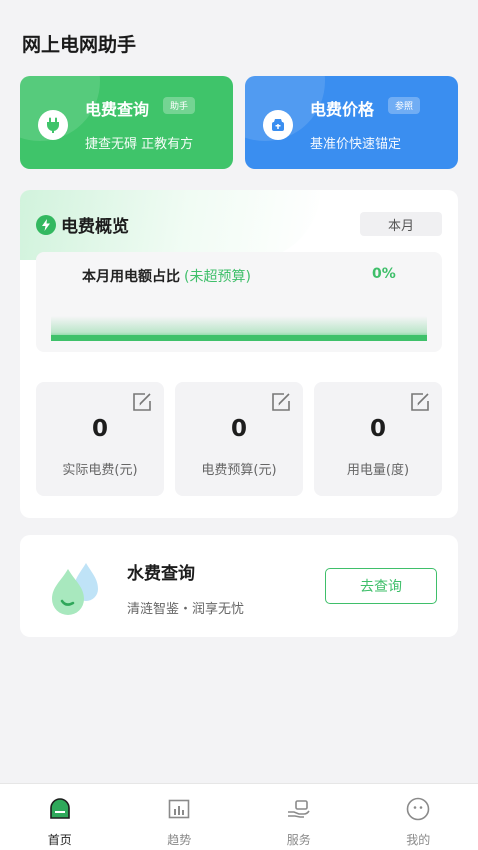 The width and height of the screenshot is (478, 850). What do you see at coordinates (179, 840) in the screenshot?
I see `nav-label: 趋势` at bounding box center [179, 840].